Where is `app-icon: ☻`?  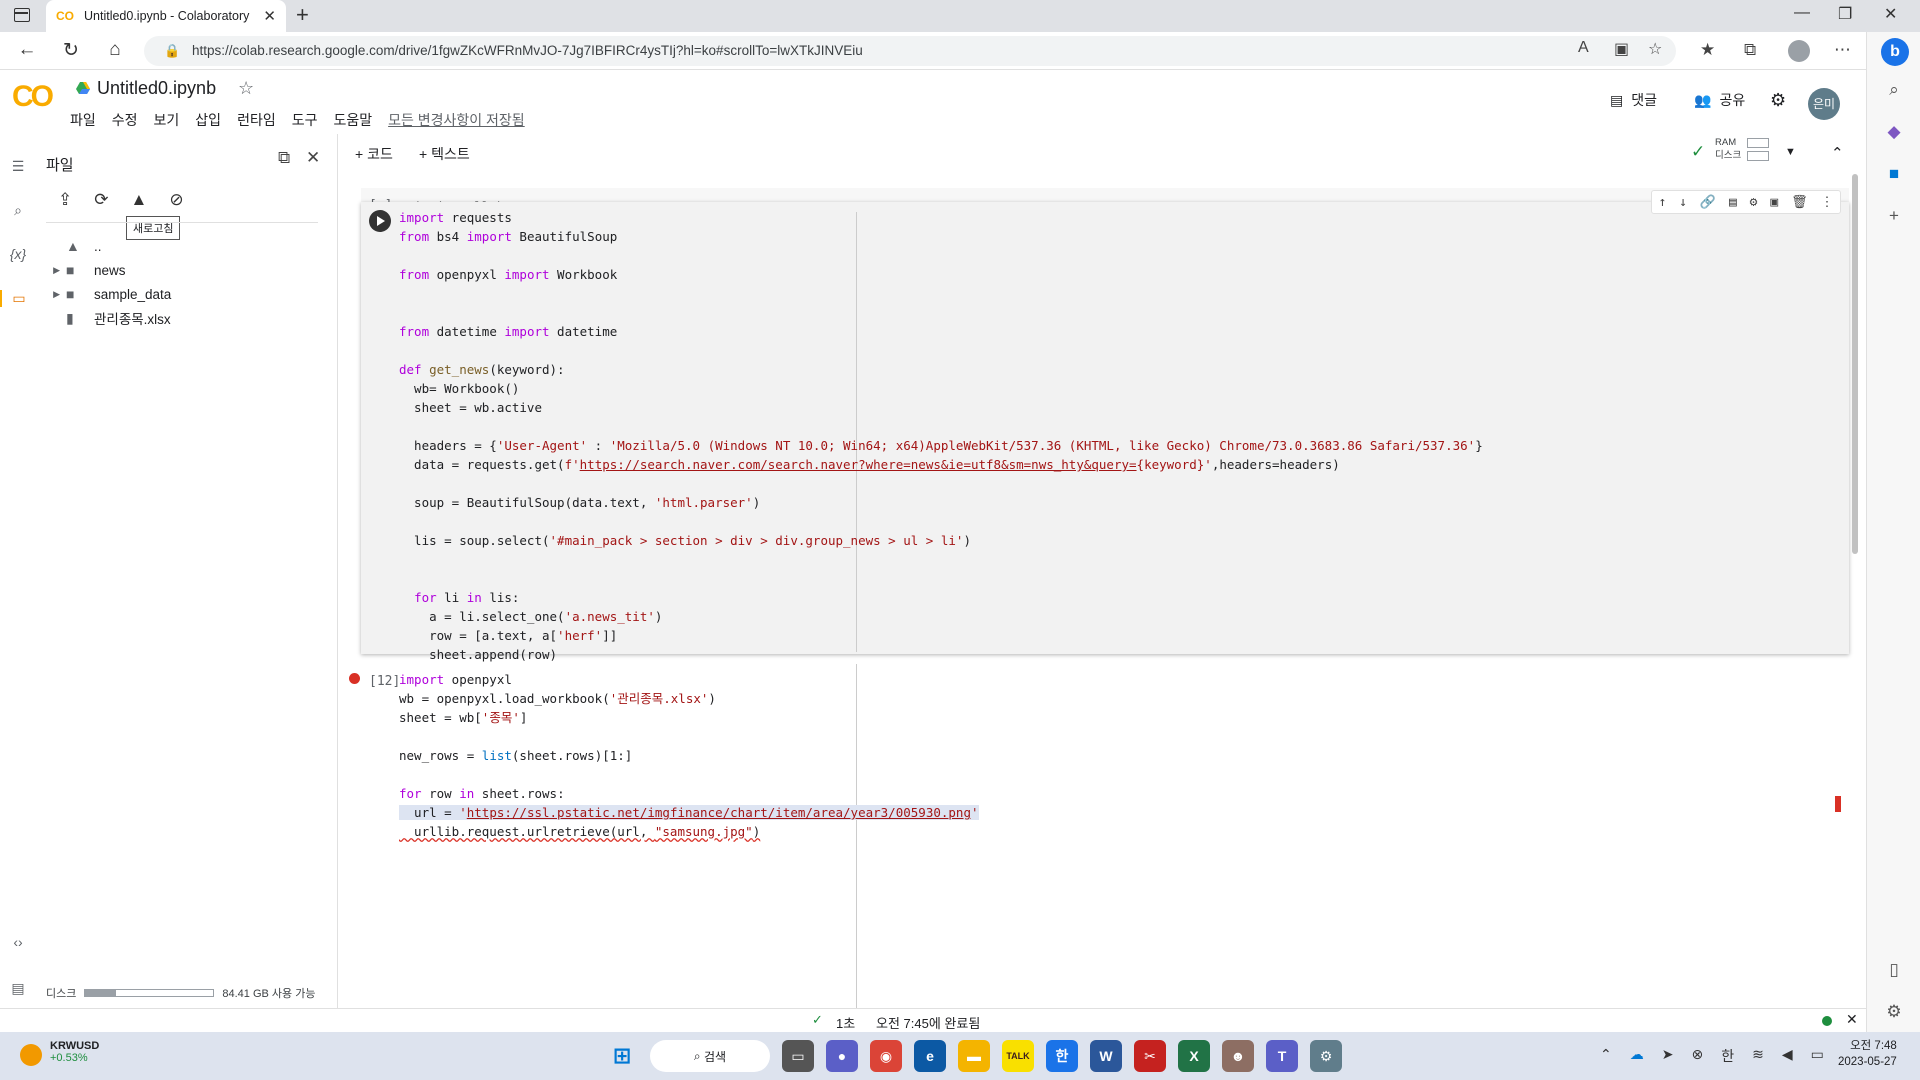 app-icon: ☻ is located at coordinates (1238, 1056).